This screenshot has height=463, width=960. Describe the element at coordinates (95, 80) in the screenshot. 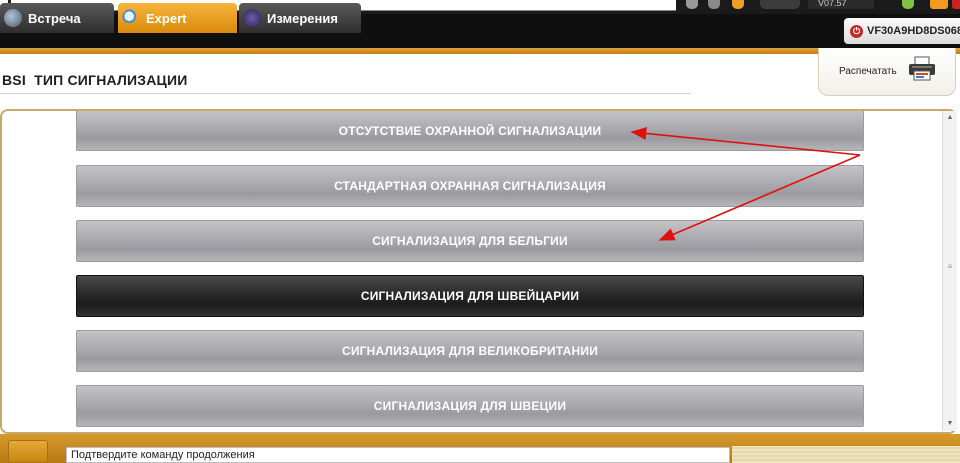

I see `page-title: BSI ТИП СИГНАЛИЗАЦИИ` at that location.